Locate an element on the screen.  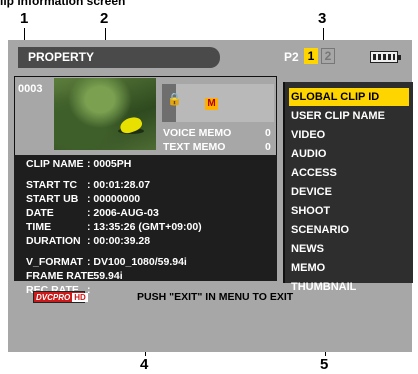
property-label: V_FORMAT is located at coordinates (54, 262).